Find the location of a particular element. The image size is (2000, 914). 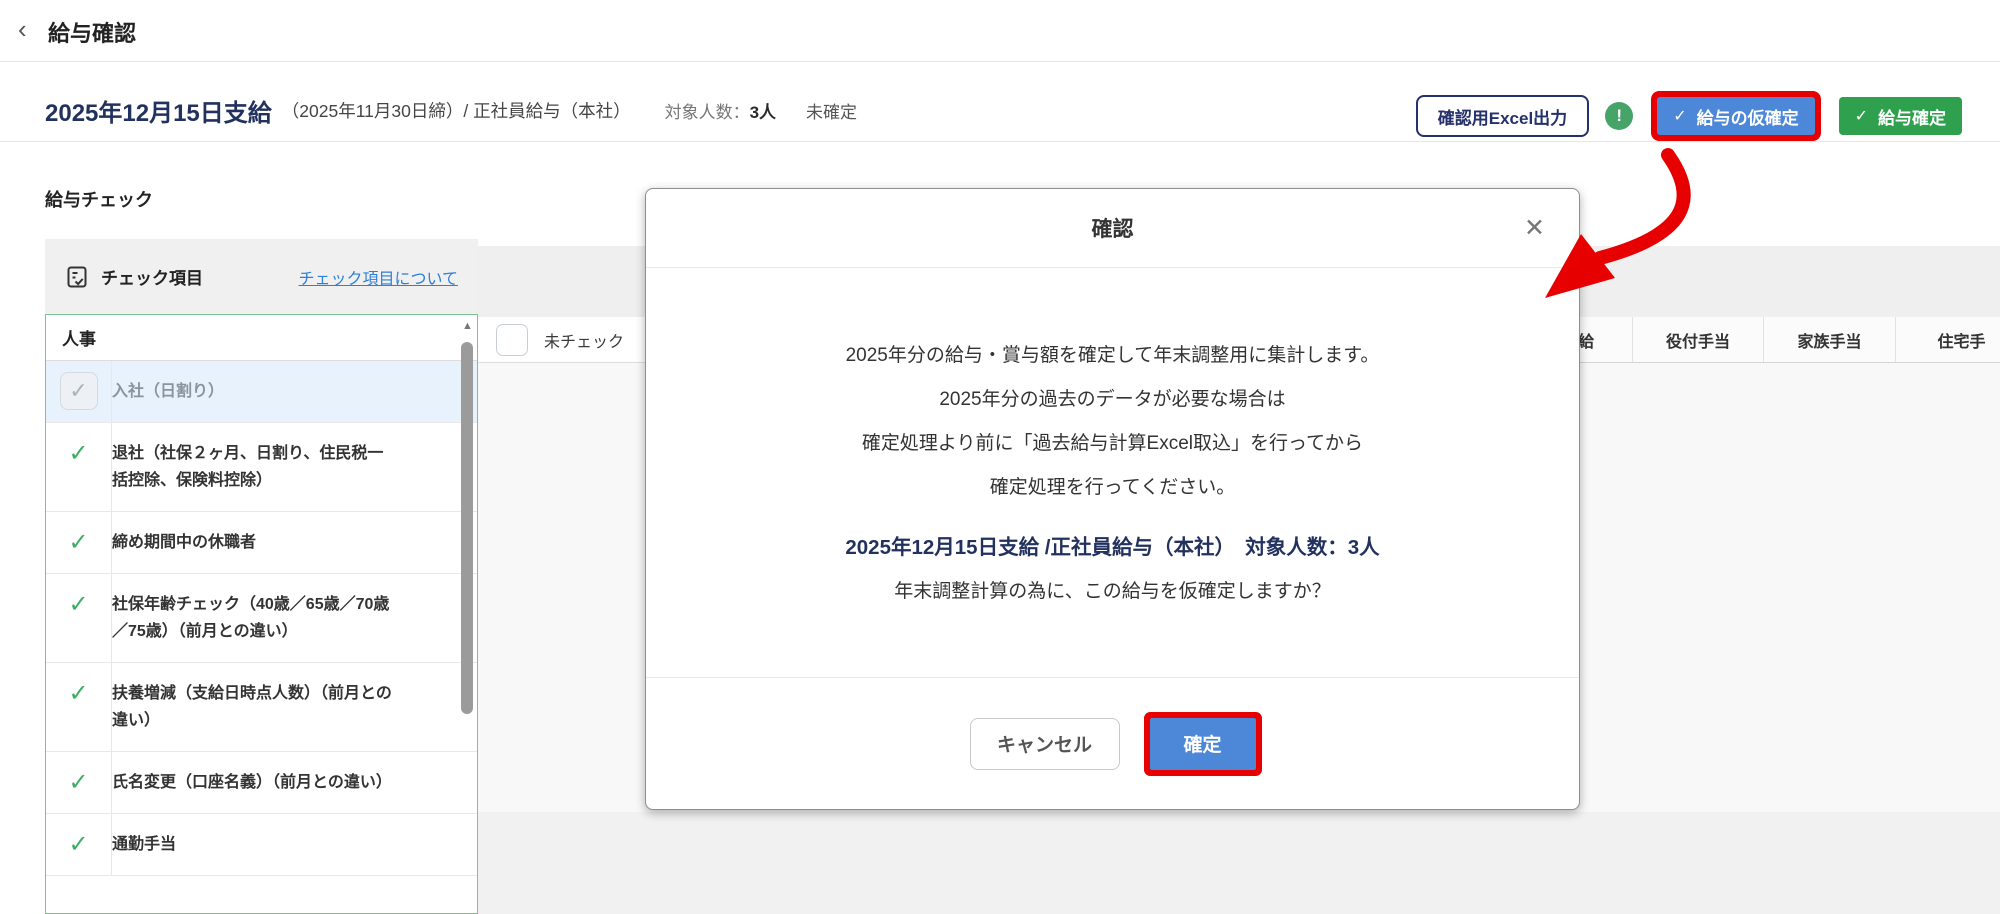

check-item-row: ✓ 社保年齢チェック（40歳／65歳／70歳／75歳）（前月との違い） is located at coordinates (261, 618).